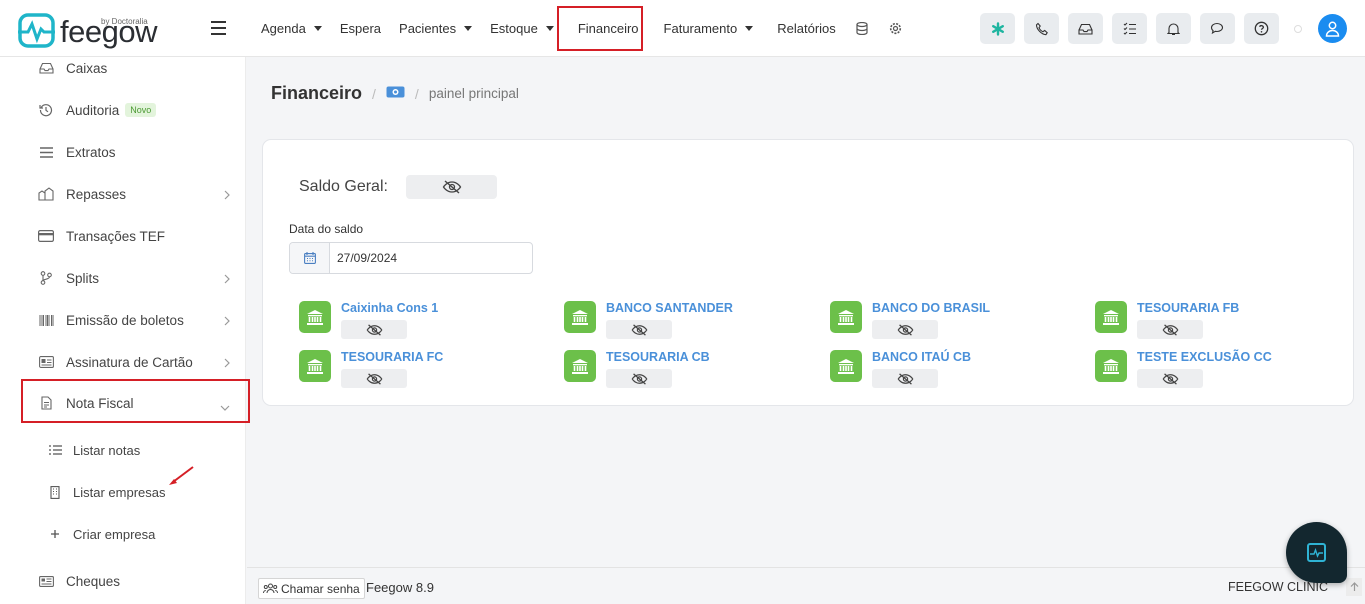 This screenshot has width=1365, height=604. What do you see at coordinates (46, 320) in the screenshot?
I see `barcode-icon` at bounding box center [46, 320].